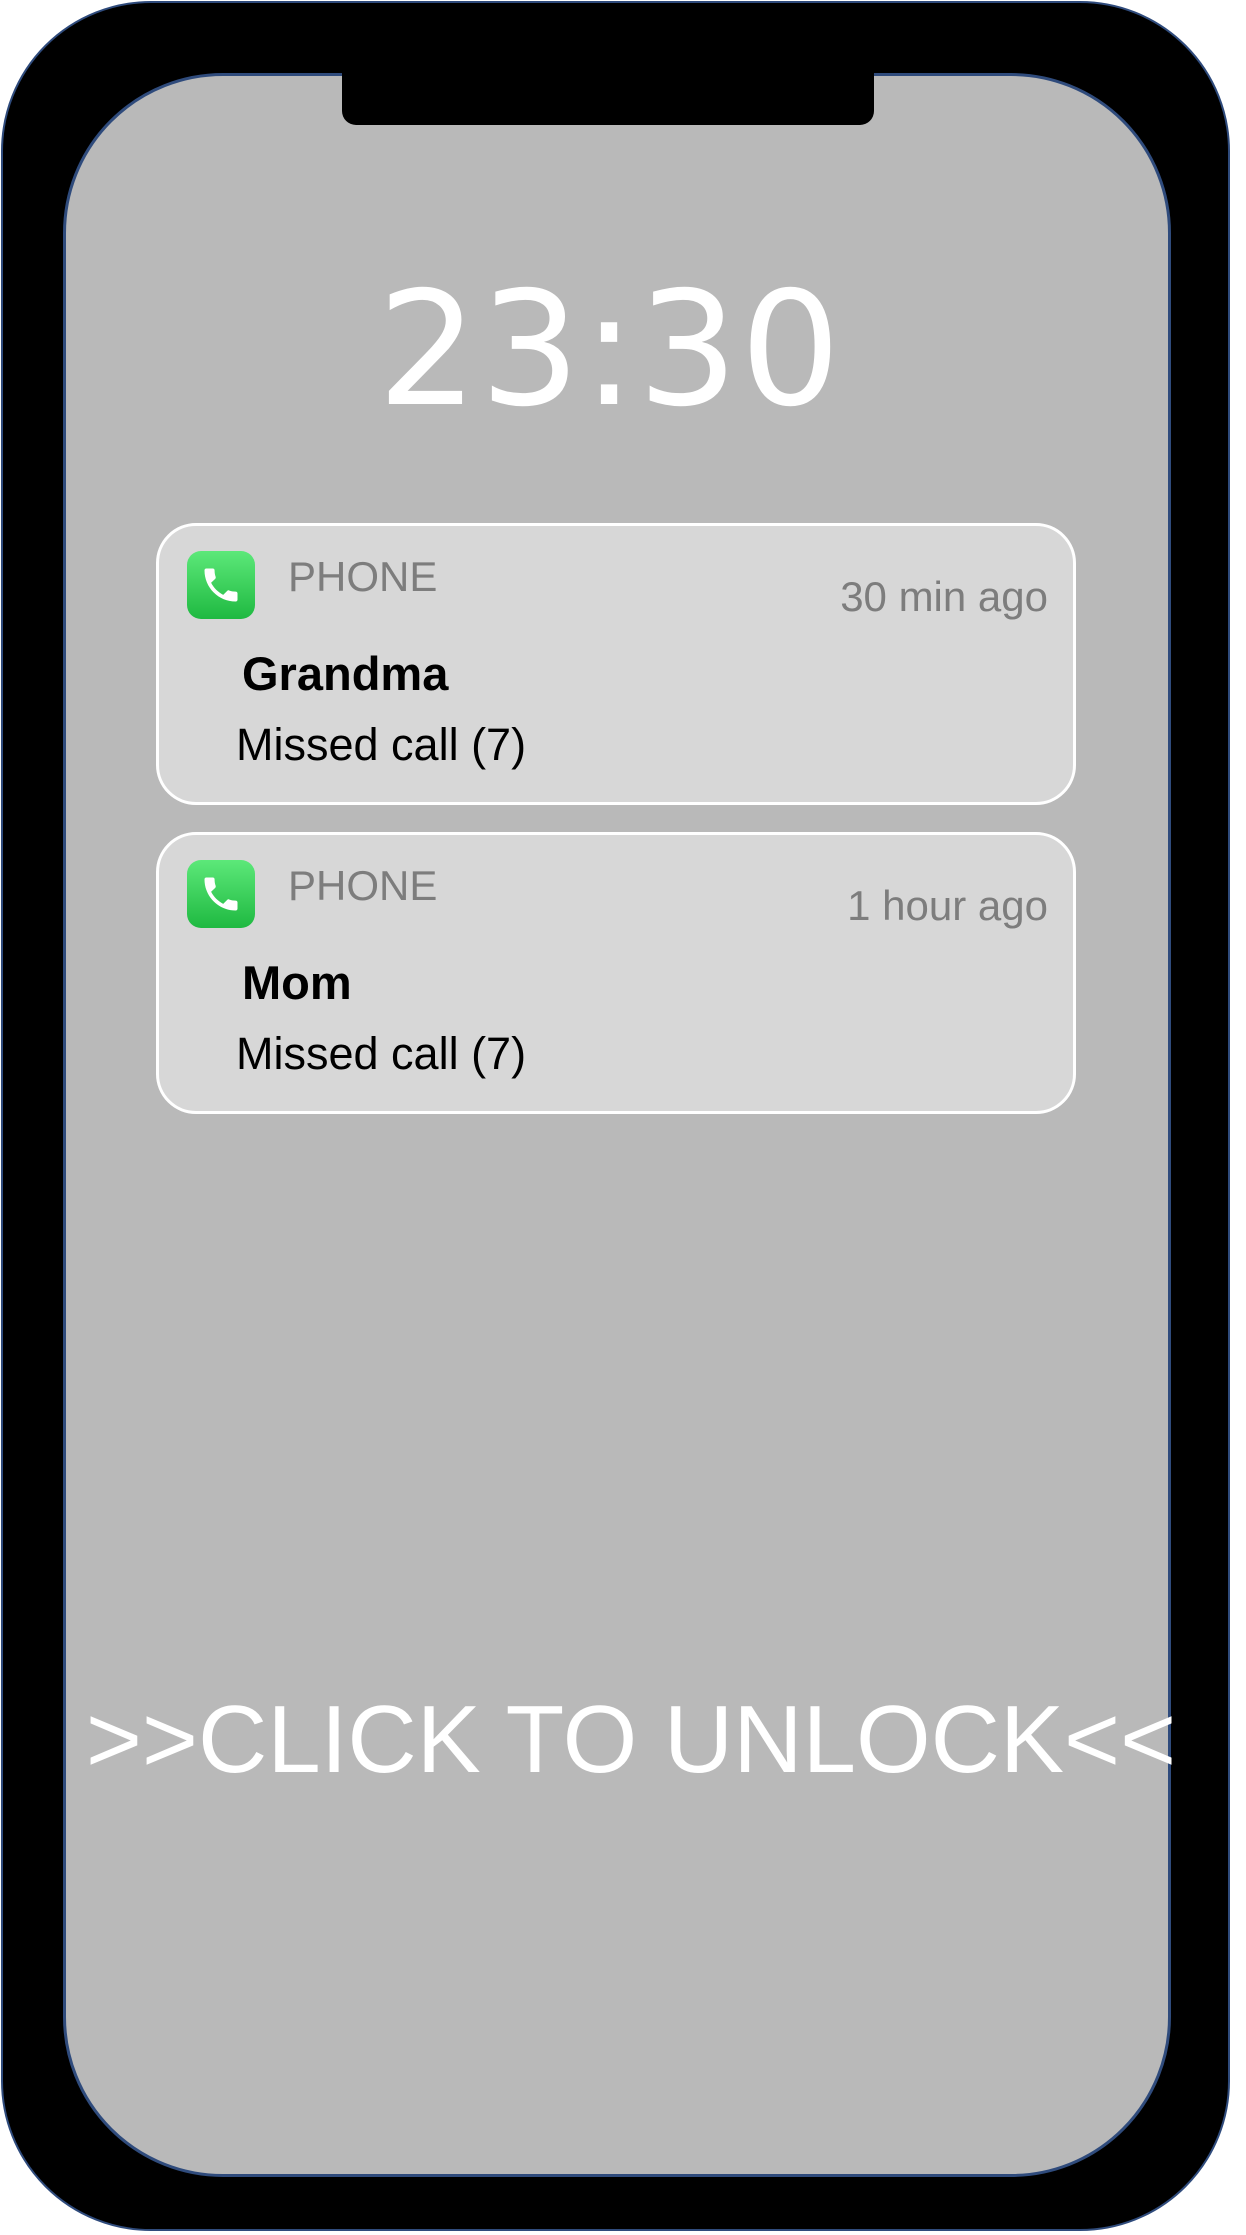 This screenshot has height=2235, width=1246. I want to click on unlock-button: >>CLICK TO UNLOCK<<, so click(623, 1740).